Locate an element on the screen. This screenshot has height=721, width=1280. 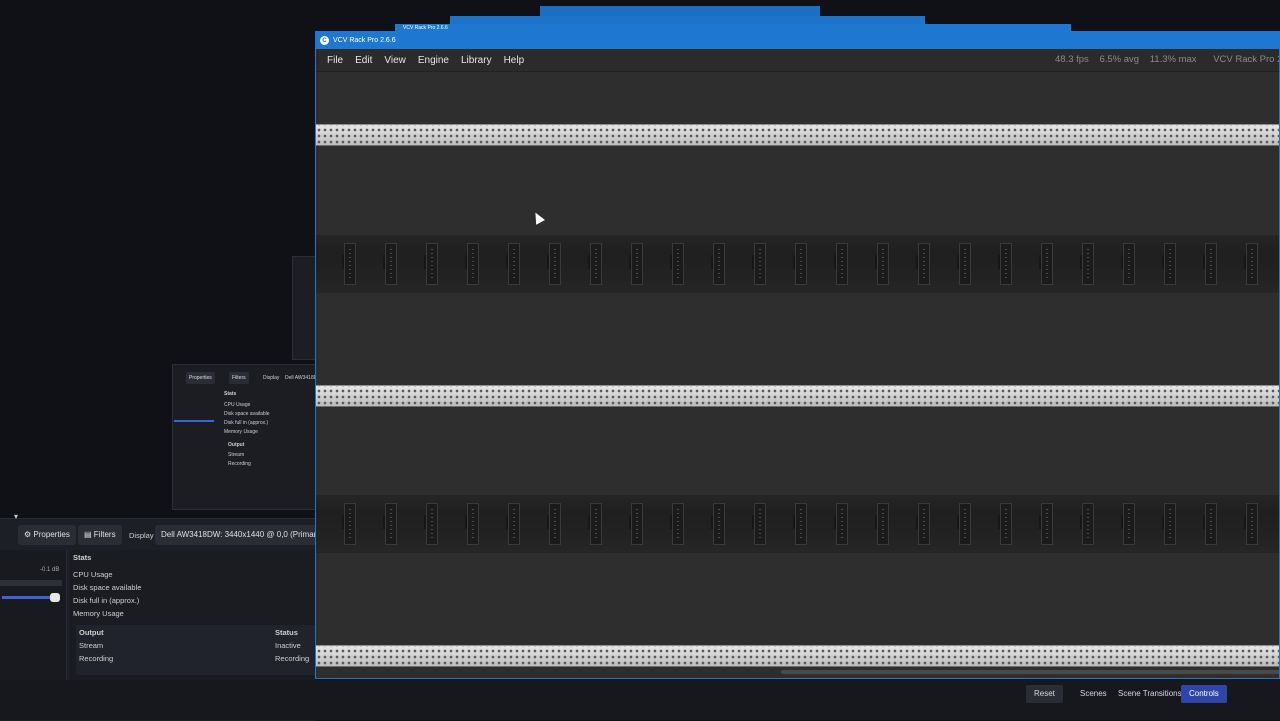
mini-stat-row: Memory Usage is located at coordinates (241, 432).